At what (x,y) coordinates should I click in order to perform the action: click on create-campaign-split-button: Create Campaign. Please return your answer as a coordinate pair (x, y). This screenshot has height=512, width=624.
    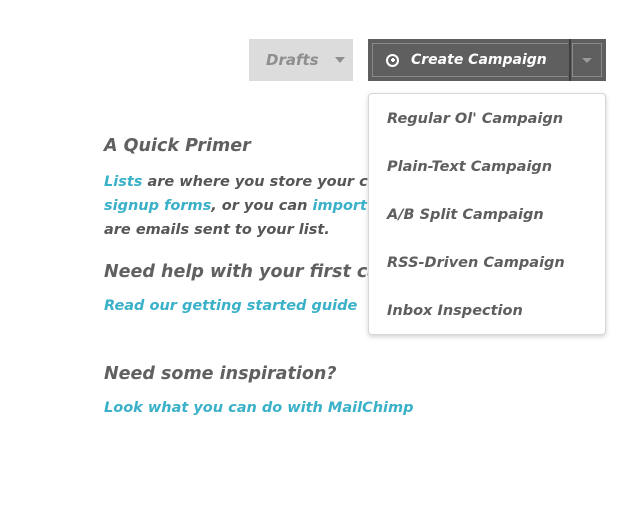
    Looking at the image, I should click on (487, 60).